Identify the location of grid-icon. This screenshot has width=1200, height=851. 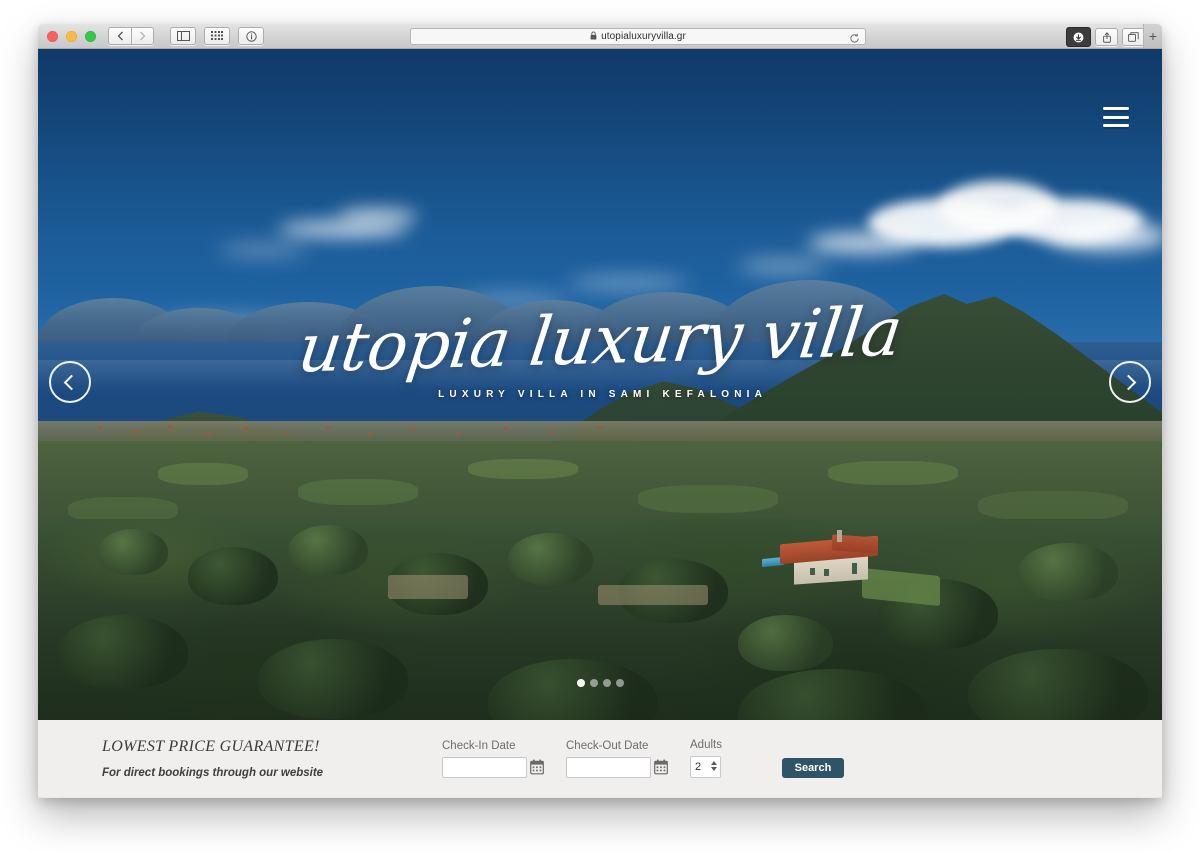
(217, 35).